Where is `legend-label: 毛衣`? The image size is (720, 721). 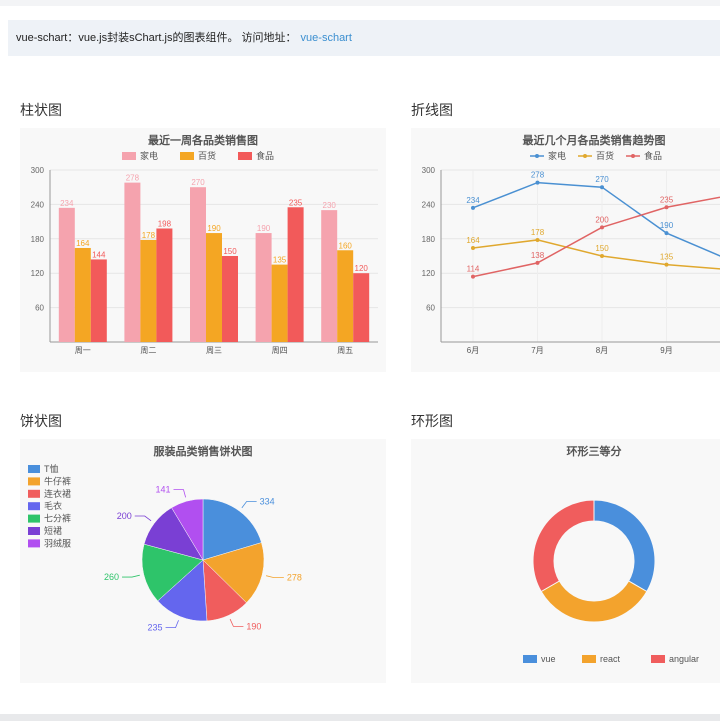 legend-label: 毛衣 is located at coordinates (53, 505).